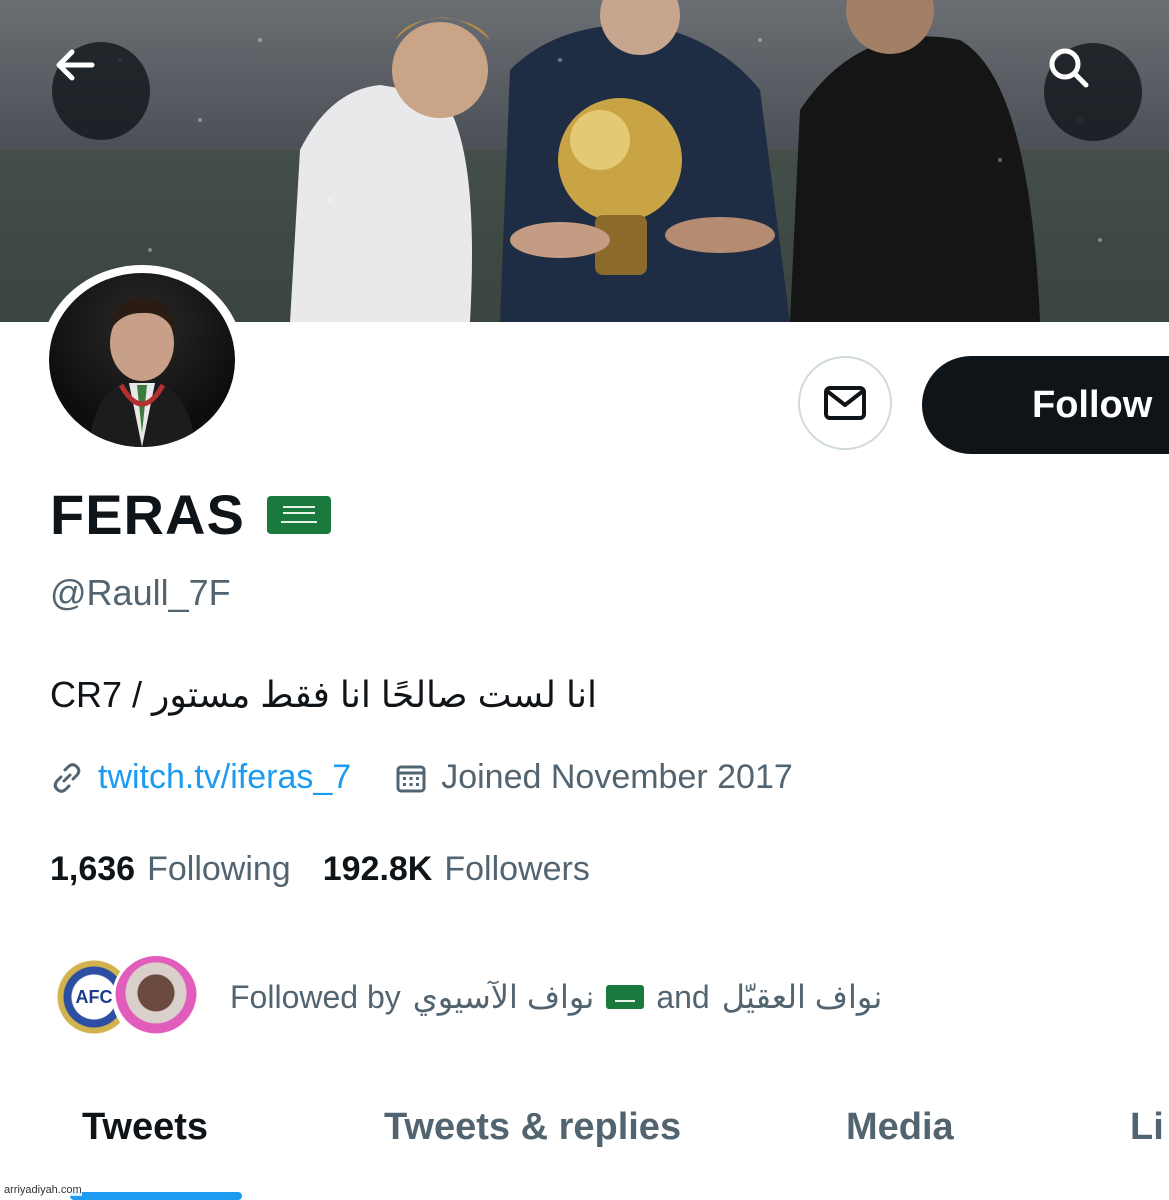 This screenshot has width=1169, height=1200. I want to click on avatar-photo, so click(142, 360).